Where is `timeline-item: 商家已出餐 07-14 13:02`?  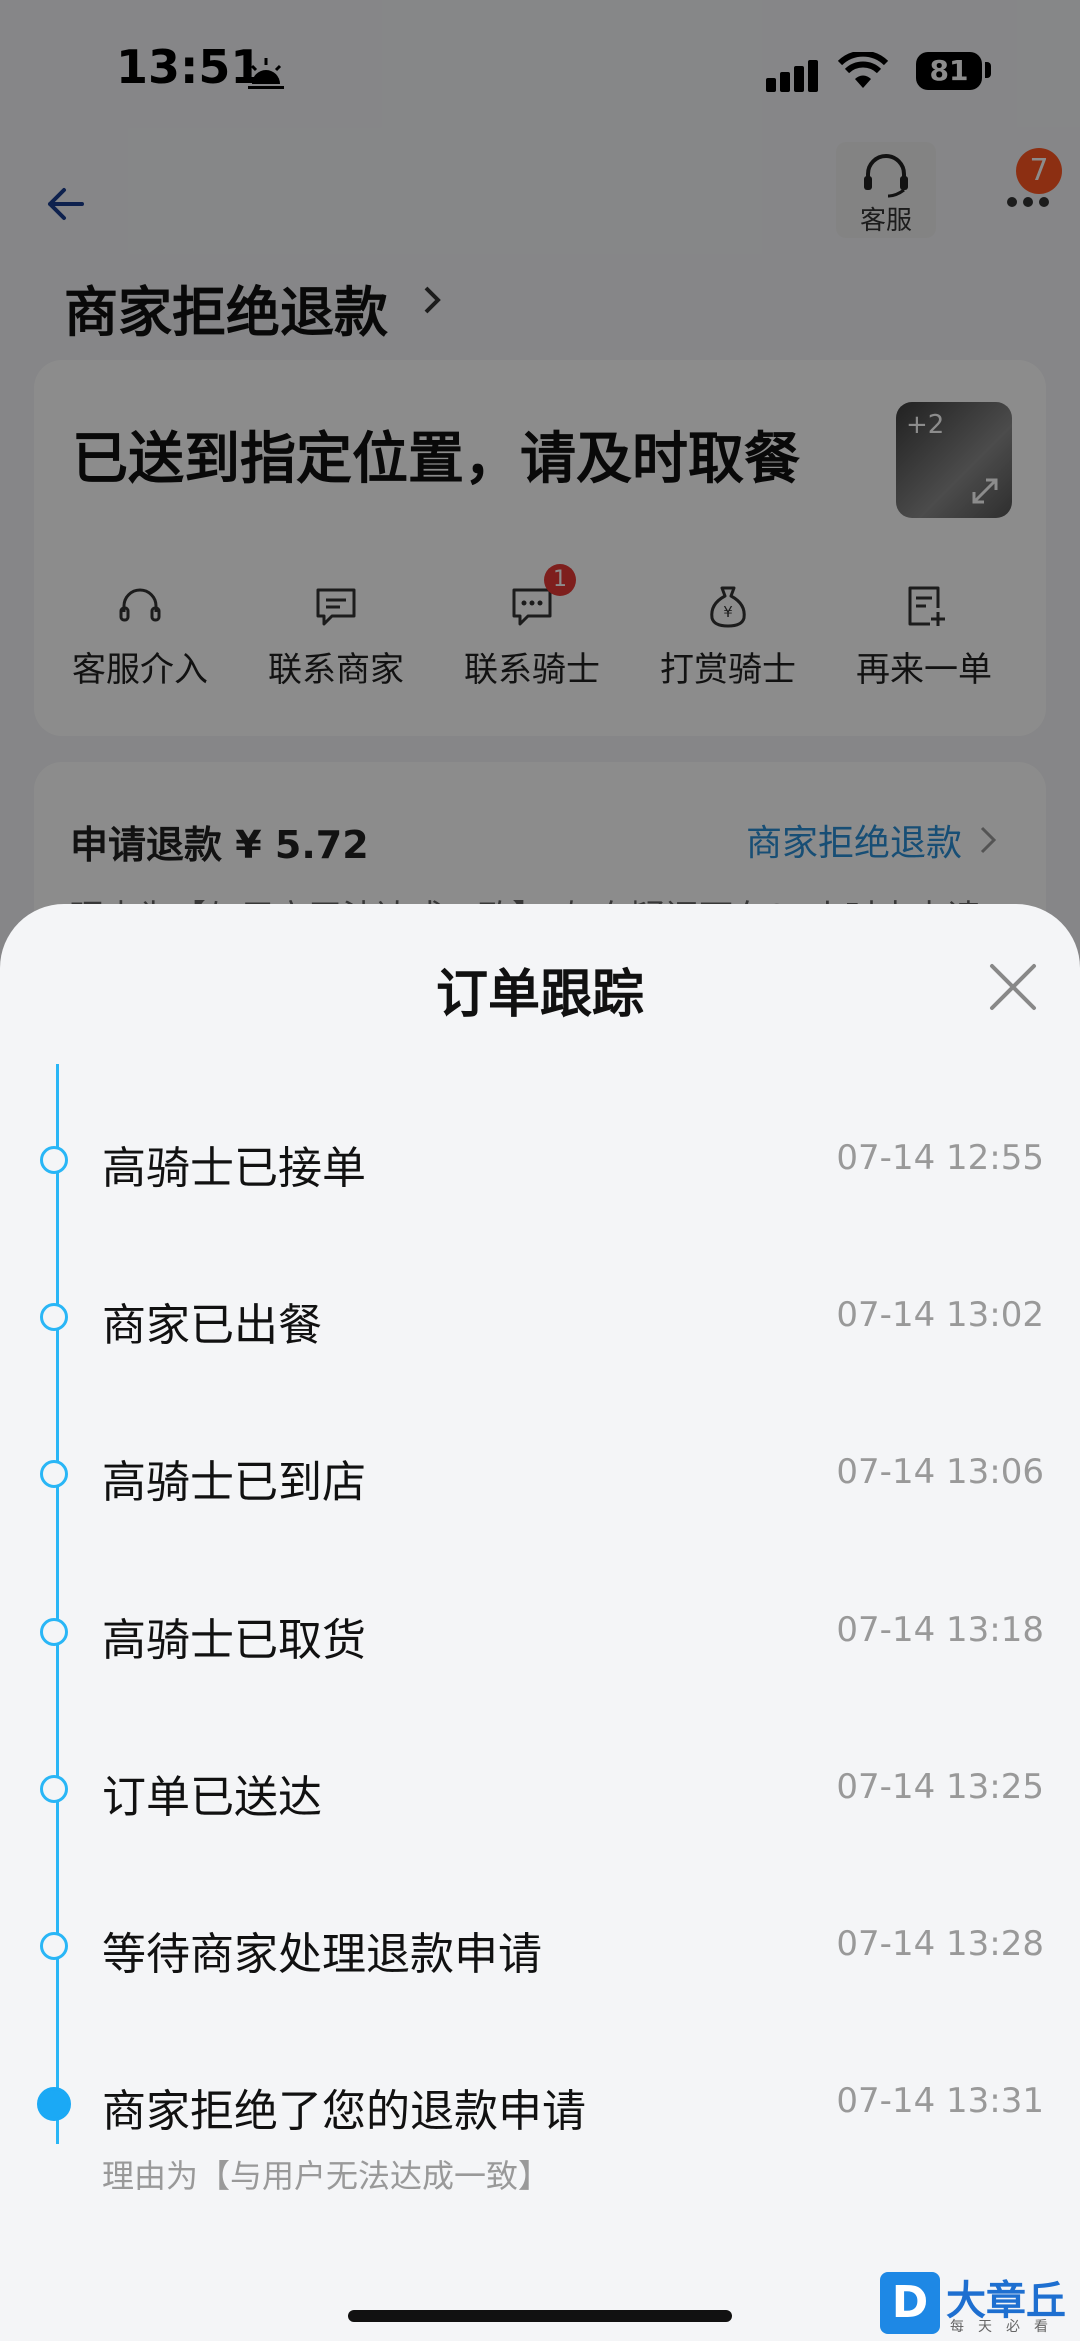 timeline-item: 商家已出餐 07-14 13:02 is located at coordinates (540, 1323).